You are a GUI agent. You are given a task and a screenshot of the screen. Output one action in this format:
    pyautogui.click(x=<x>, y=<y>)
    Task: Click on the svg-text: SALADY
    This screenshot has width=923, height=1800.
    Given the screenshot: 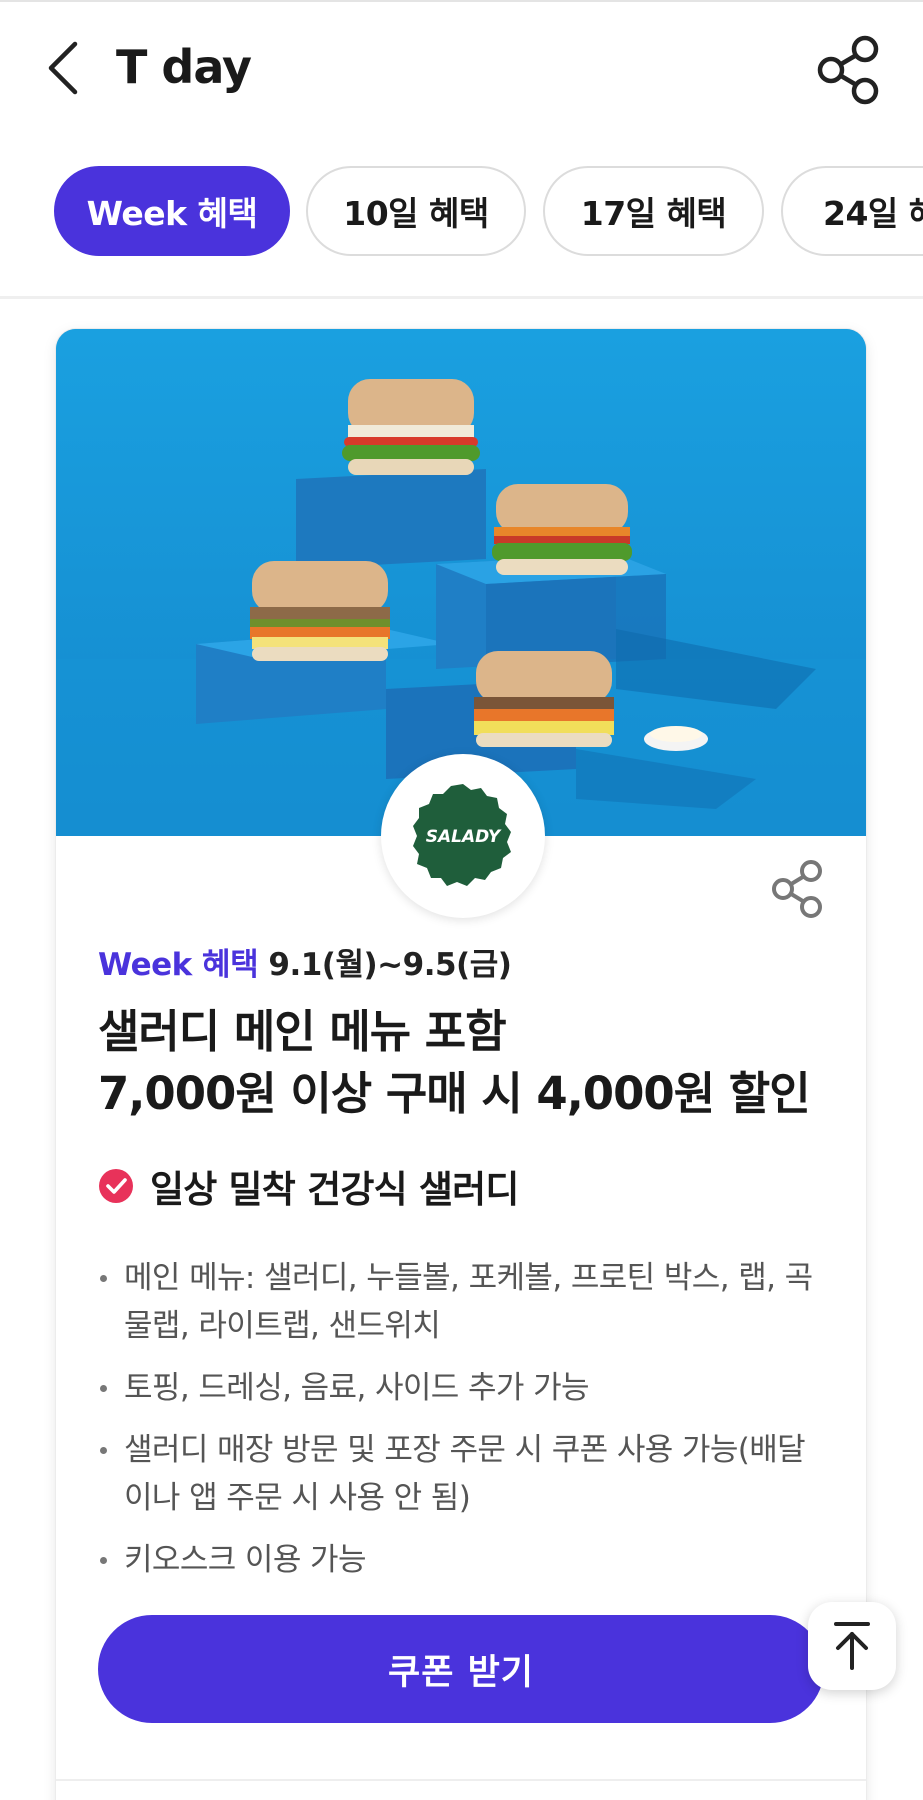 What is the action you would take?
    pyautogui.click(x=464, y=837)
    